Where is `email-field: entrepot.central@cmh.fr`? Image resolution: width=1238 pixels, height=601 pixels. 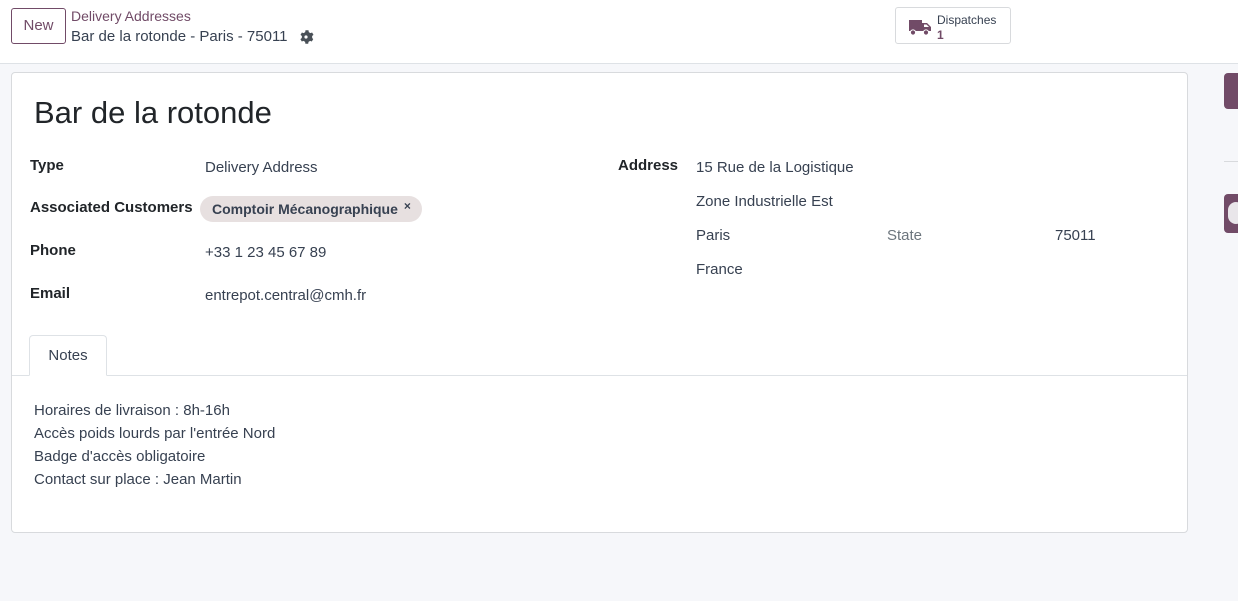
email-field: entrepot.central@cmh.fr is located at coordinates (285, 295).